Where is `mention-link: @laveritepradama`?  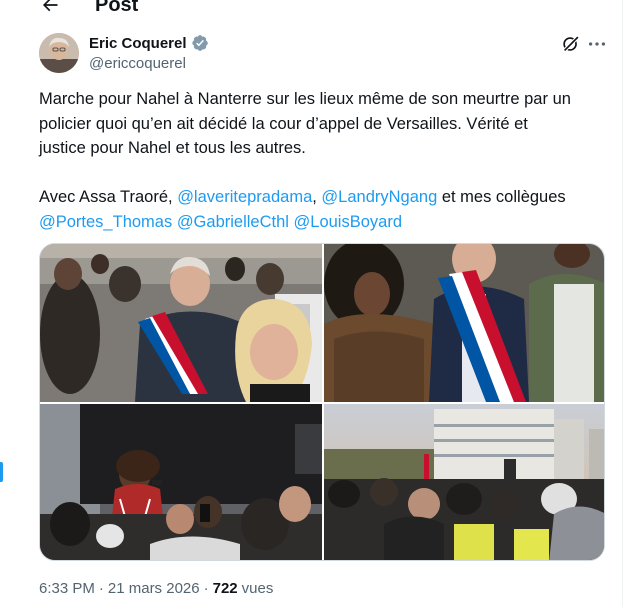 mention-link: @laveritepradama is located at coordinates (244, 197).